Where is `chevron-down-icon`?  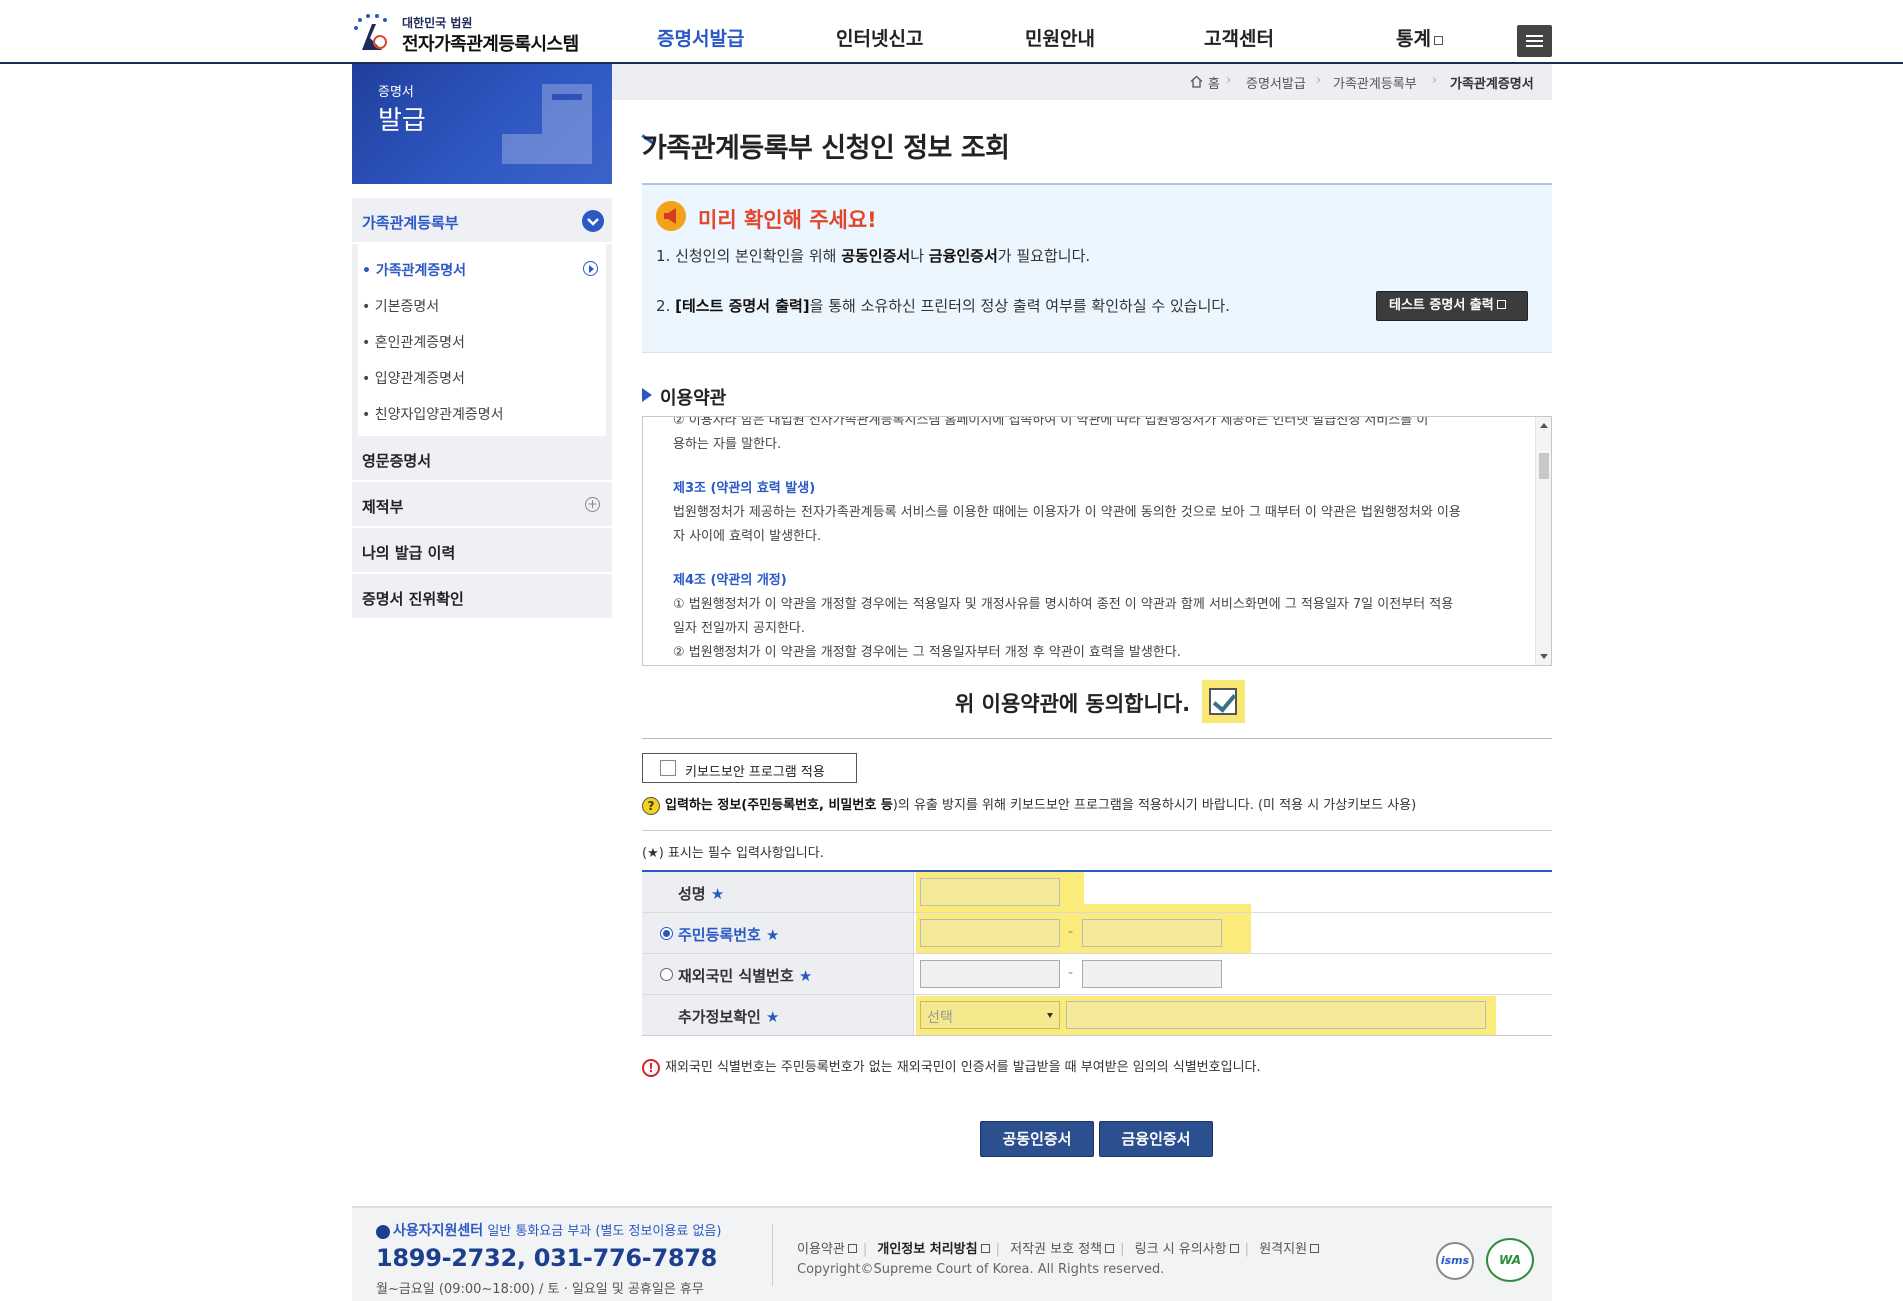 chevron-down-icon is located at coordinates (593, 221).